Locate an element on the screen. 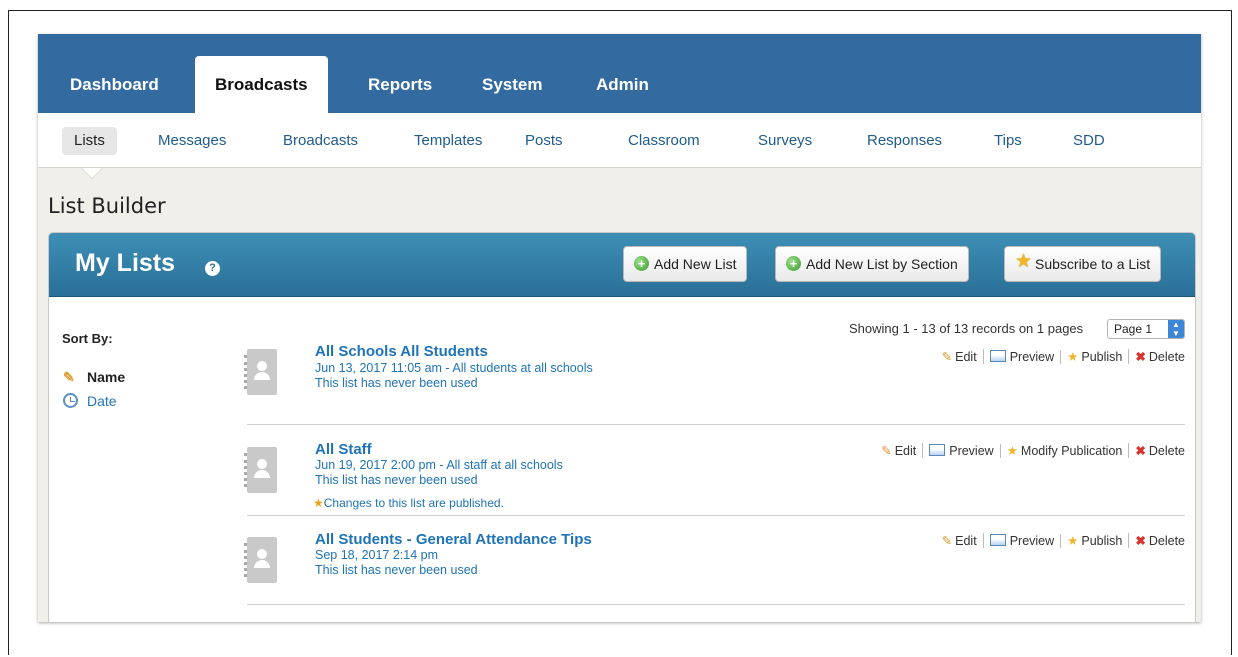 This screenshot has width=1238, height=657. clock-icon is located at coordinates (72, 401).